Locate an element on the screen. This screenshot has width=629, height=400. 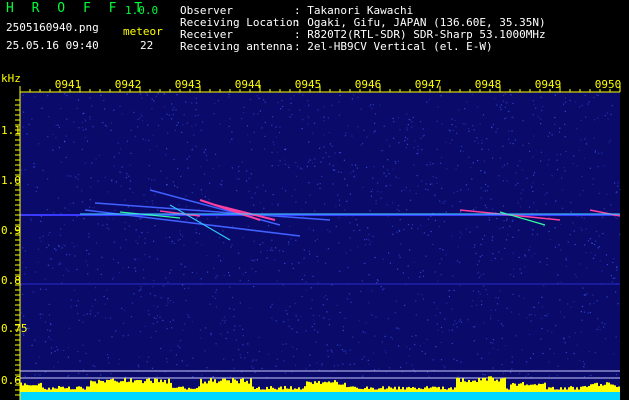
time-tick-label: 0943 is located at coordinates (188, 84).